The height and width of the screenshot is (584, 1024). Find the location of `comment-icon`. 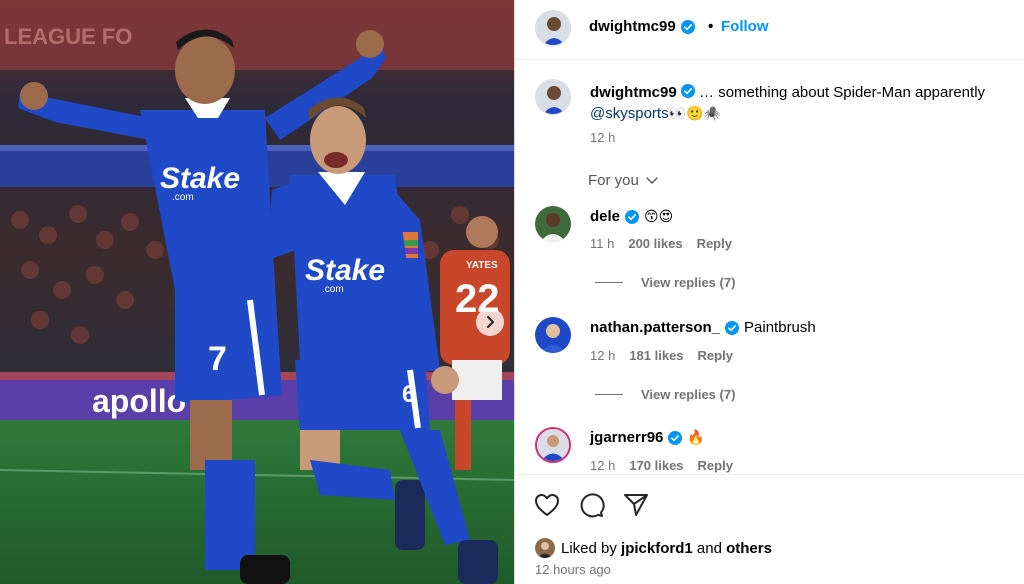

comment-icon is located at coordinates (592, 505).